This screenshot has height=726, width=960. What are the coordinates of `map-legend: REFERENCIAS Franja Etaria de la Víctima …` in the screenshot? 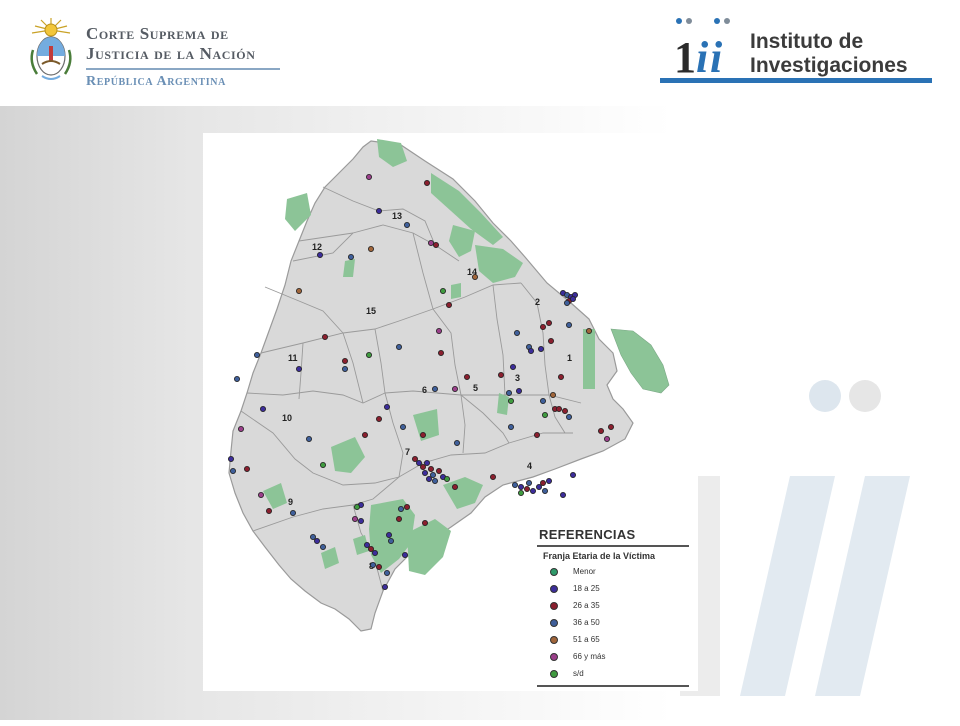 It's located at (614, 606).